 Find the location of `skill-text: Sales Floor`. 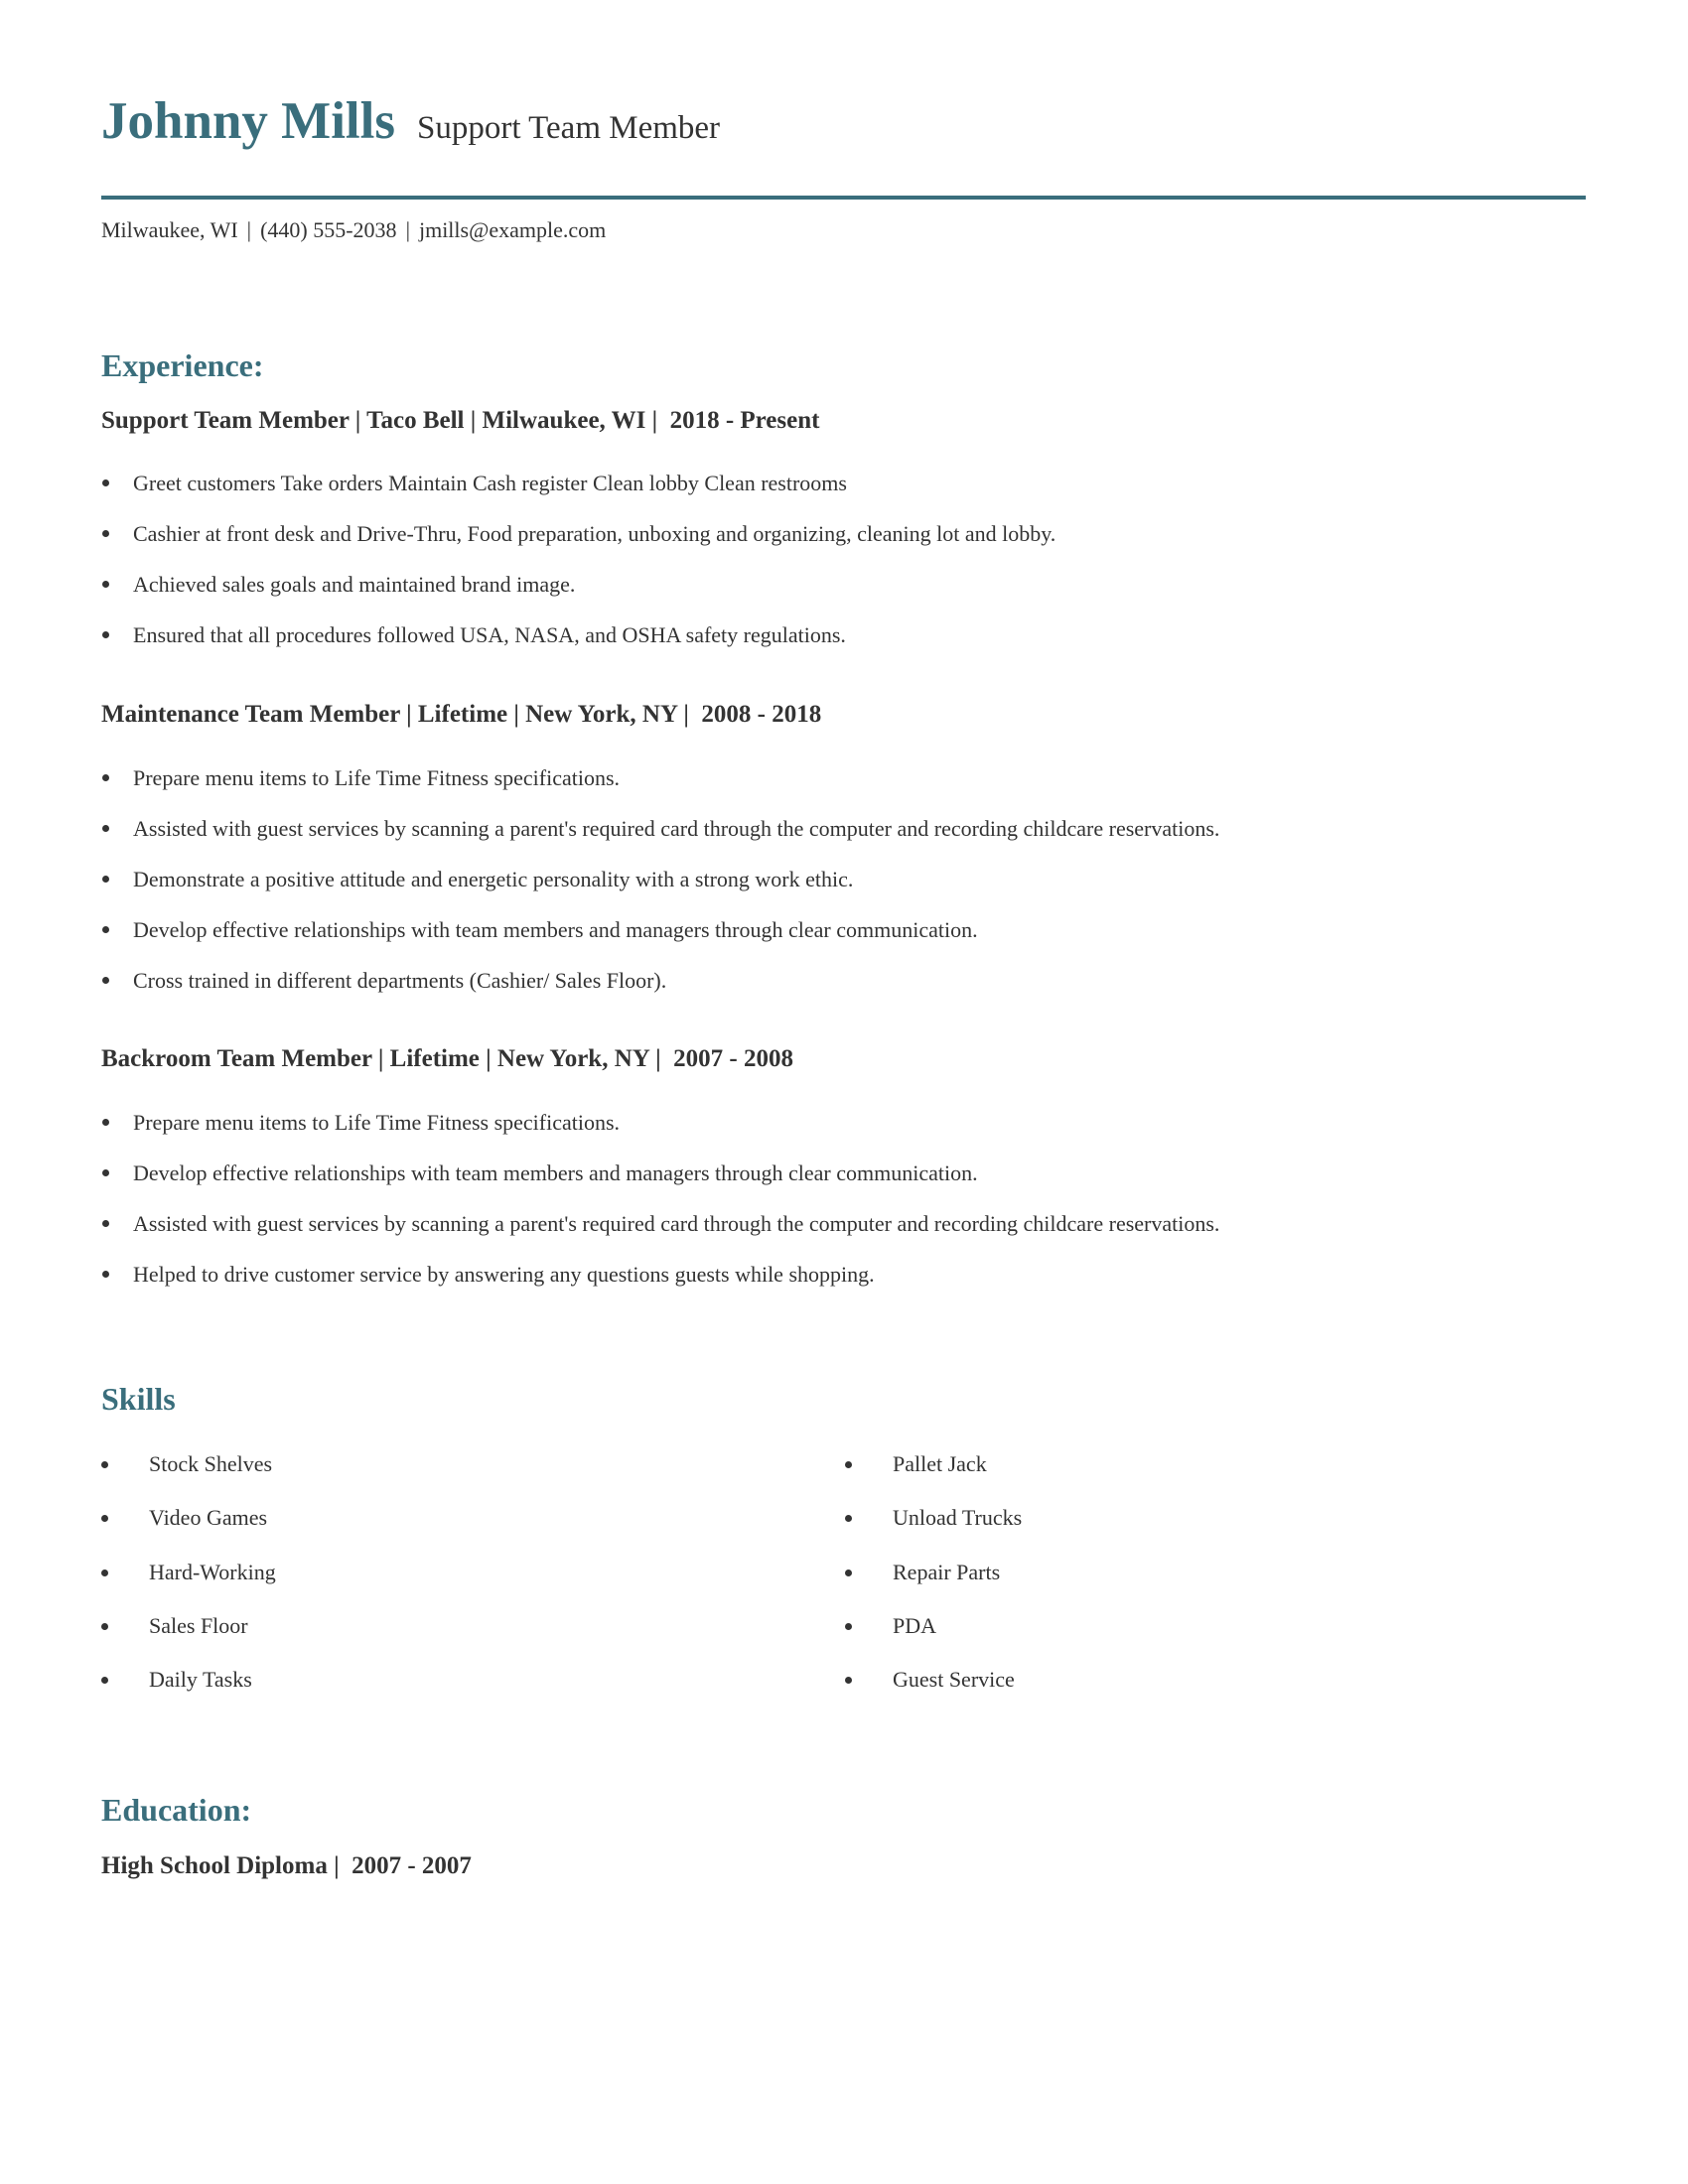

skill-text: Sales Floor is located at coordinates (198, 1625).